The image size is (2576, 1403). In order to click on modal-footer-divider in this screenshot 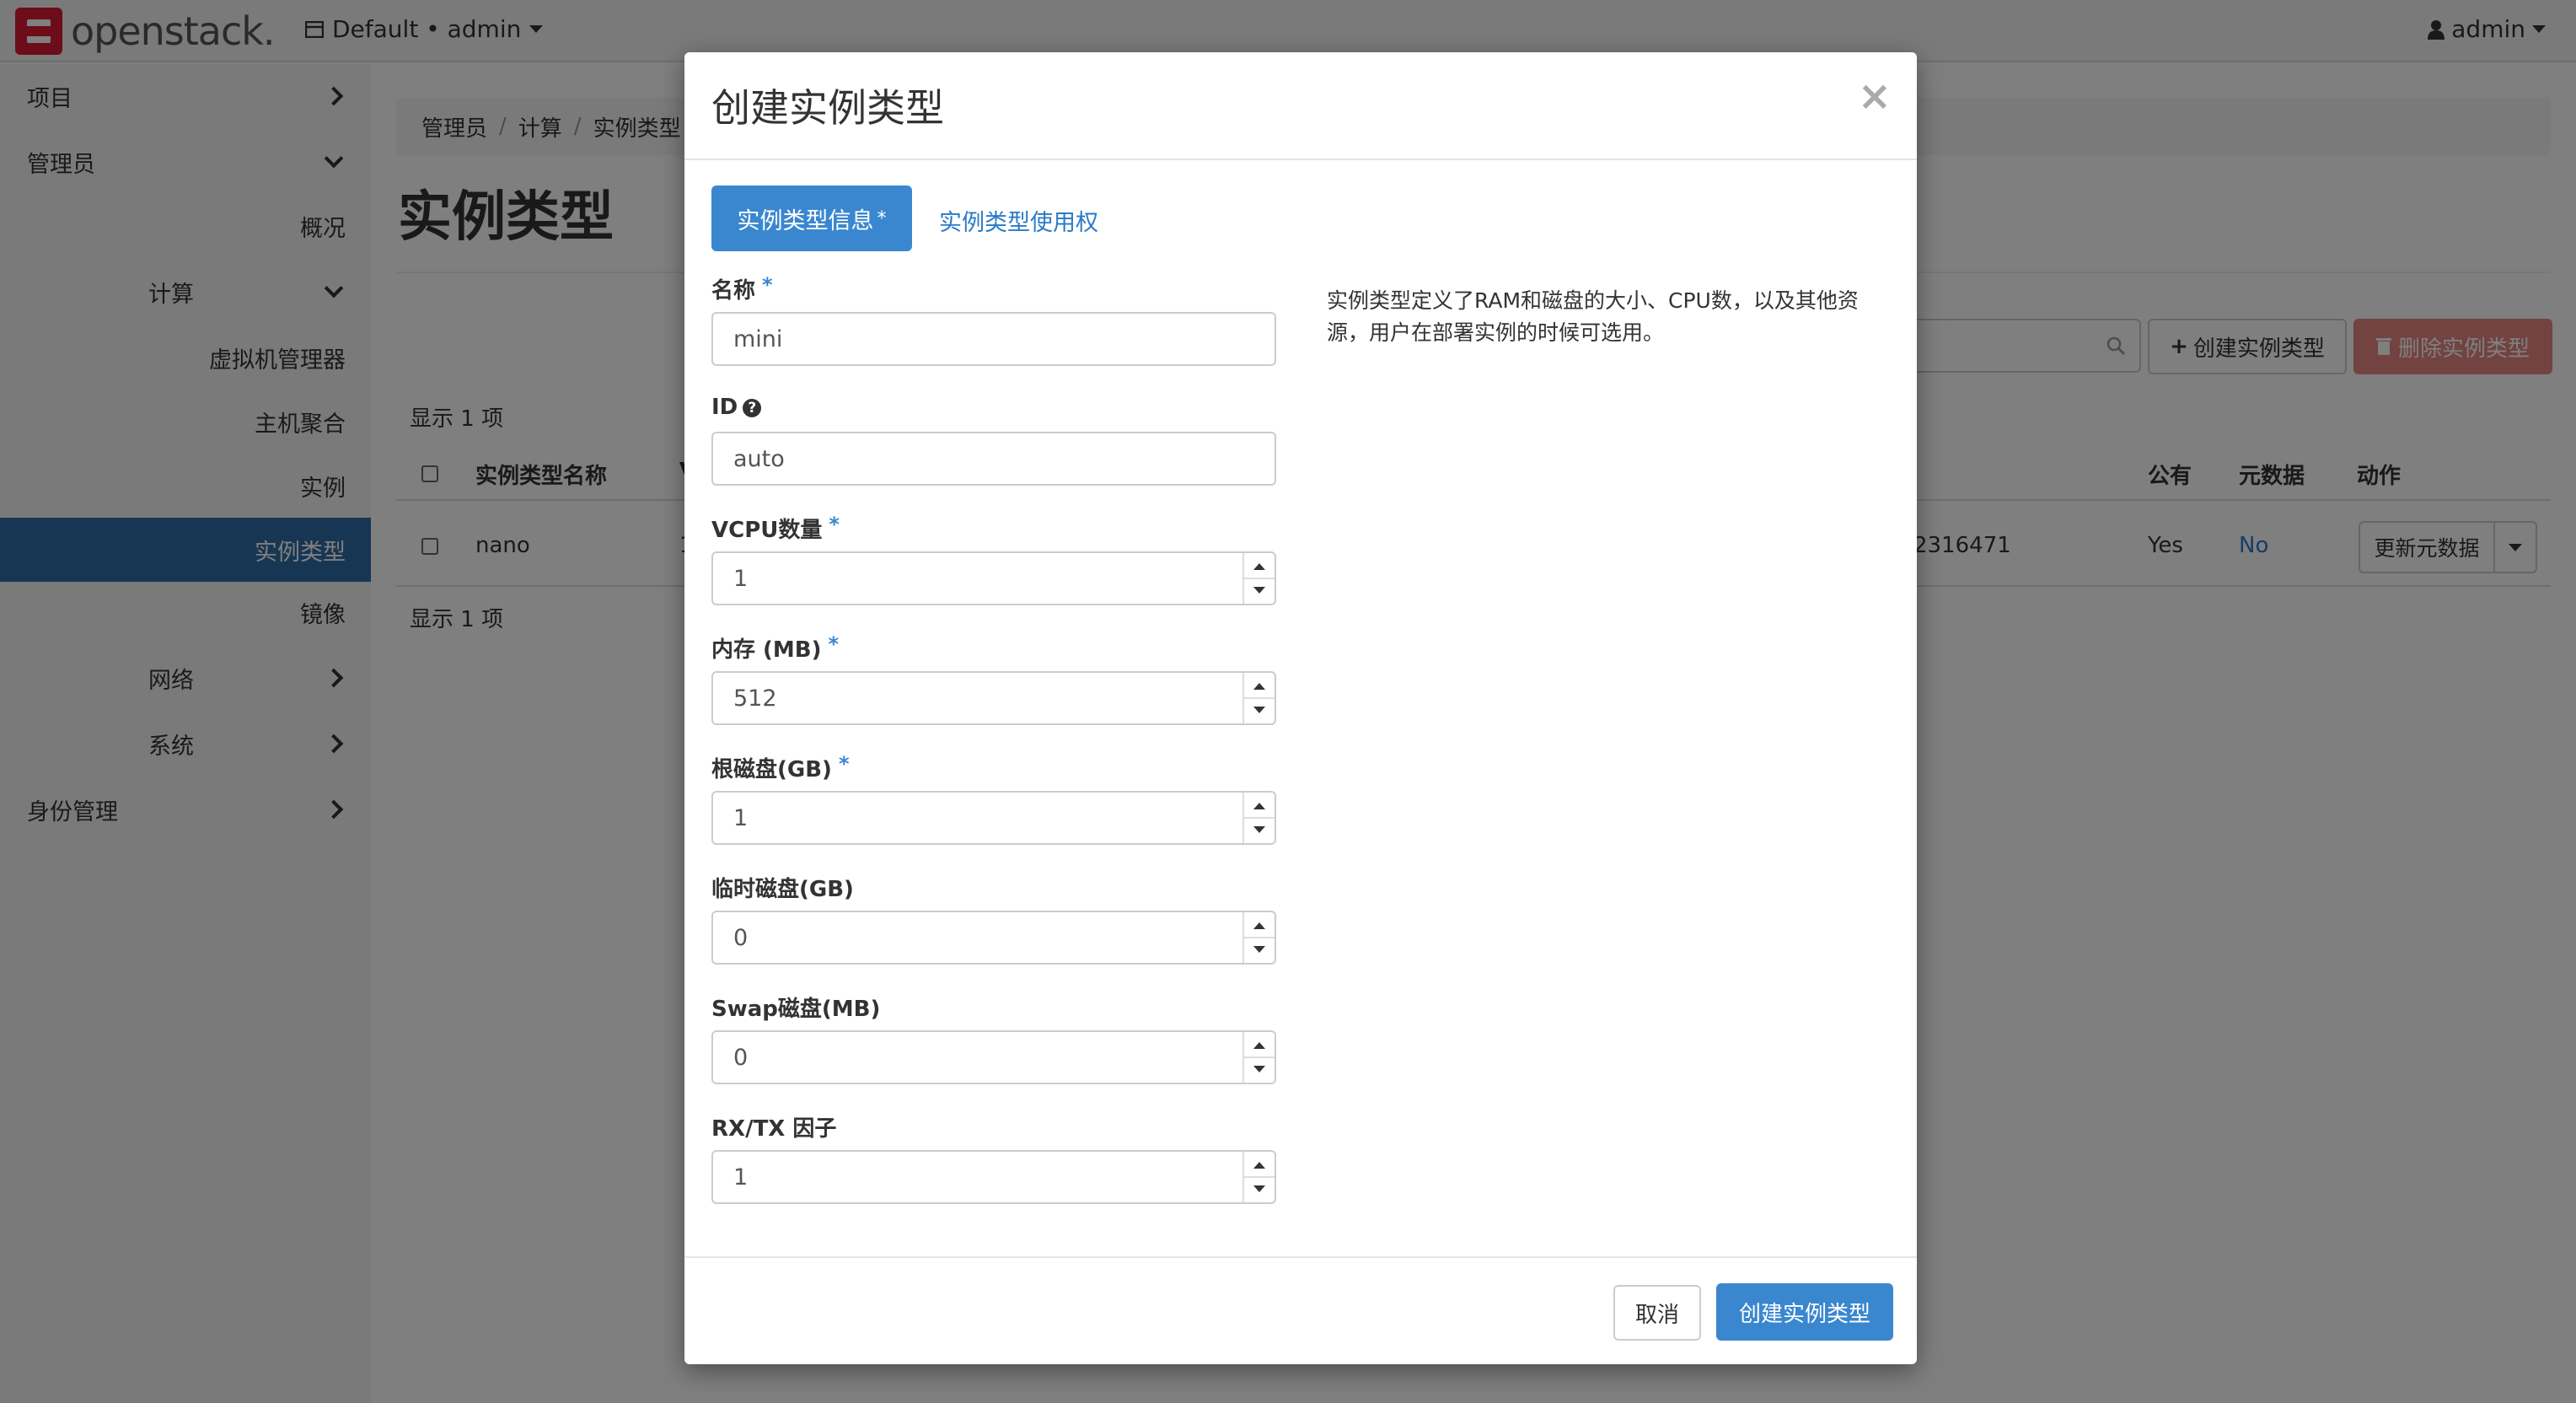, I will do `click(1300, 1257)`.